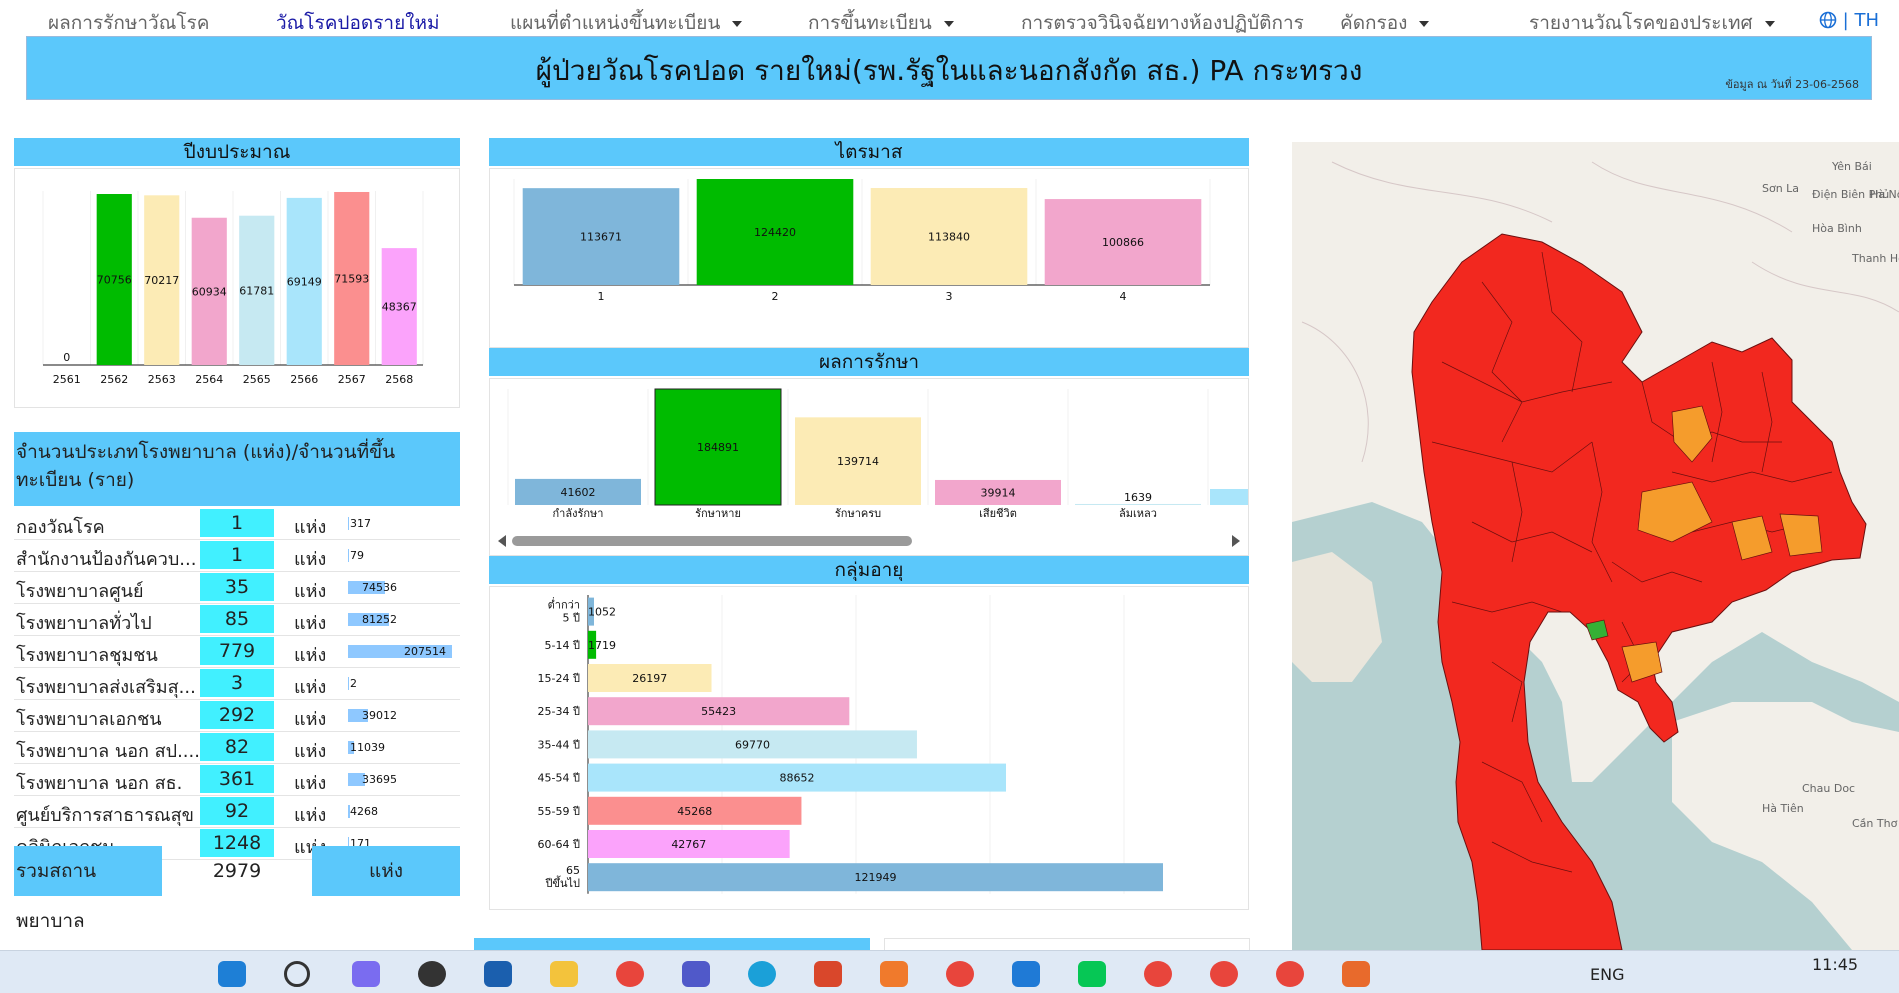 This screenshot has height=993, width=1899. What do you see at coordinates (1026, 974) in the screenshot?
I see `vscode-icon` at bounding box center [1026, 974].